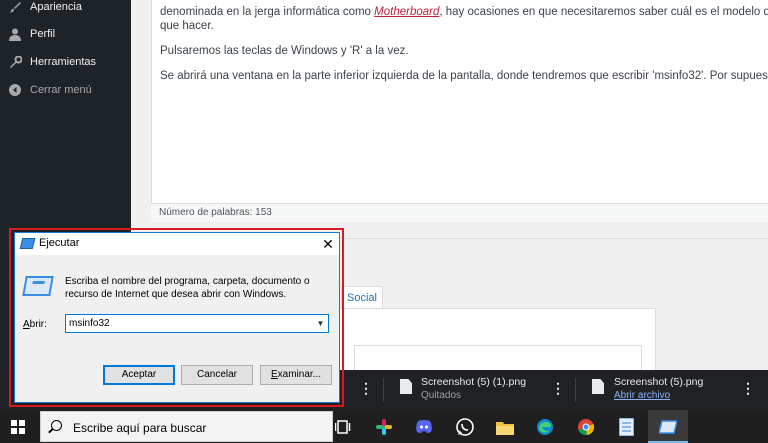  Describe the element at coordinates (459, 212) in the screenshot. I see `word-count: Número de palabras: 153` at that location.